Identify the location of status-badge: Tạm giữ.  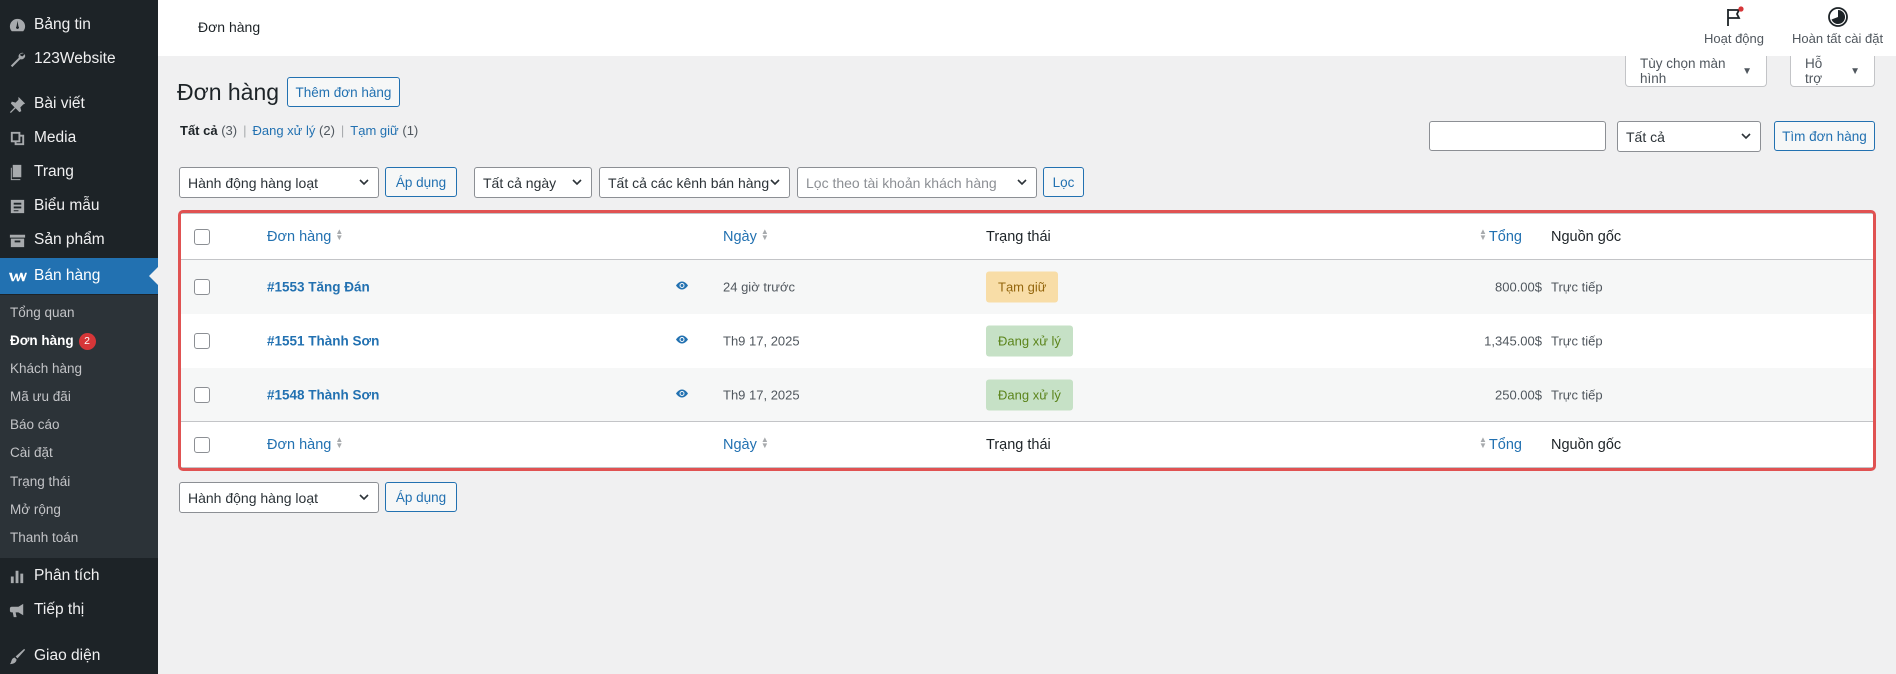
(1022, 287).